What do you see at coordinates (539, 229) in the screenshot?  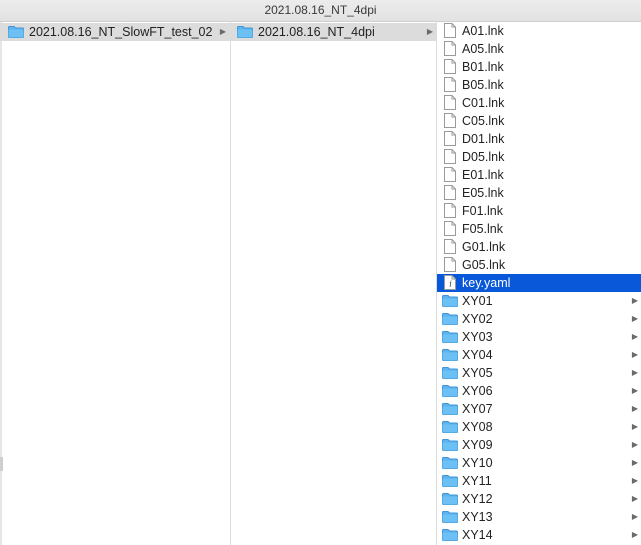 I see `file-row: F05.lnk` at bounding box center [539, 229].